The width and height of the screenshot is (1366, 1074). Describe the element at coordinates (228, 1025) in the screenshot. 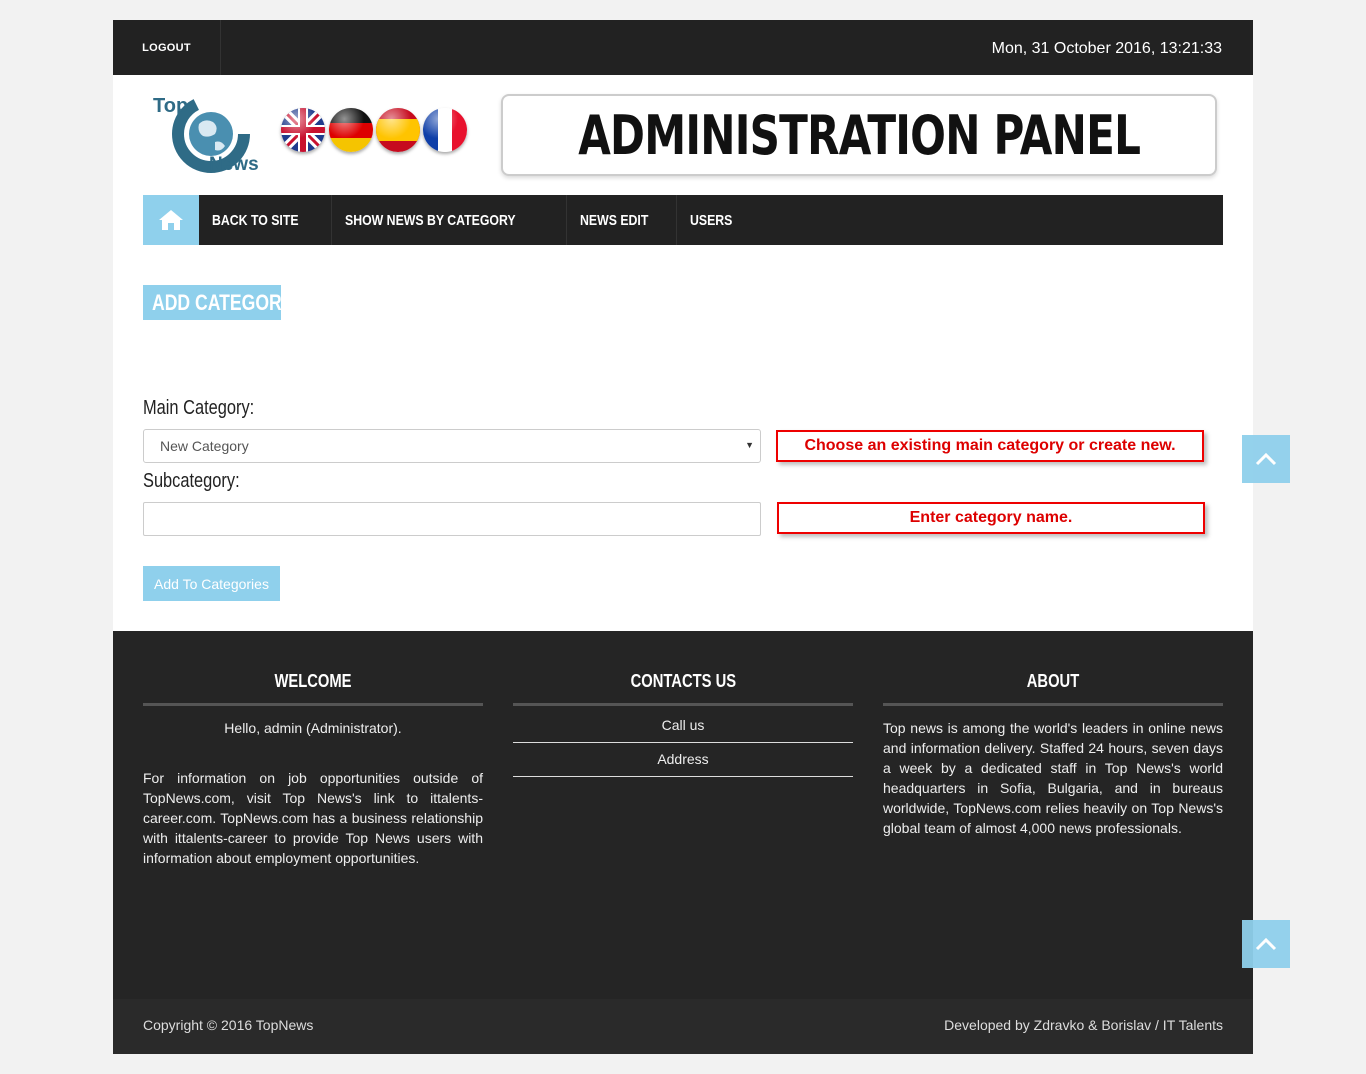

I see `copyright-text: Copyright © 2016 TopNews` at that location.